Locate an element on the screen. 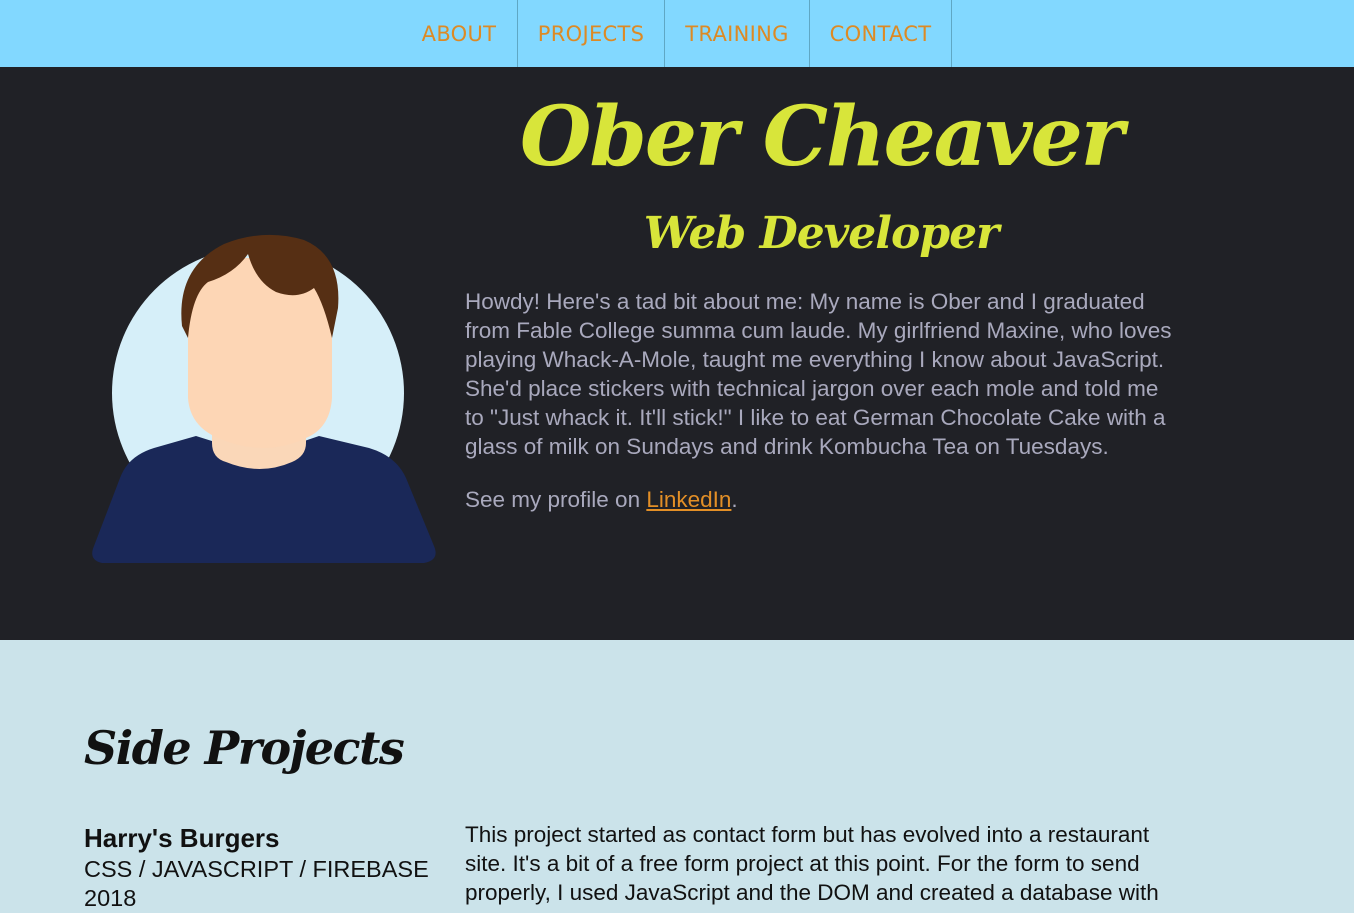  profile-suffix: . is located at coordinates (734, 499).